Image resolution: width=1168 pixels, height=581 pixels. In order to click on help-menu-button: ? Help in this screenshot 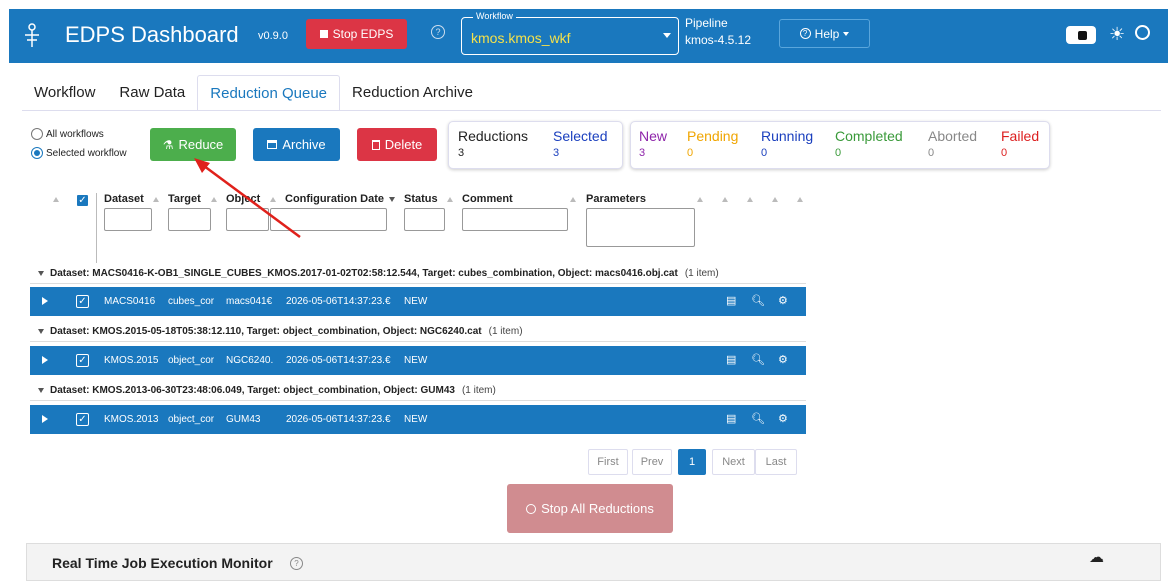, I will do `click(824, 33)`.